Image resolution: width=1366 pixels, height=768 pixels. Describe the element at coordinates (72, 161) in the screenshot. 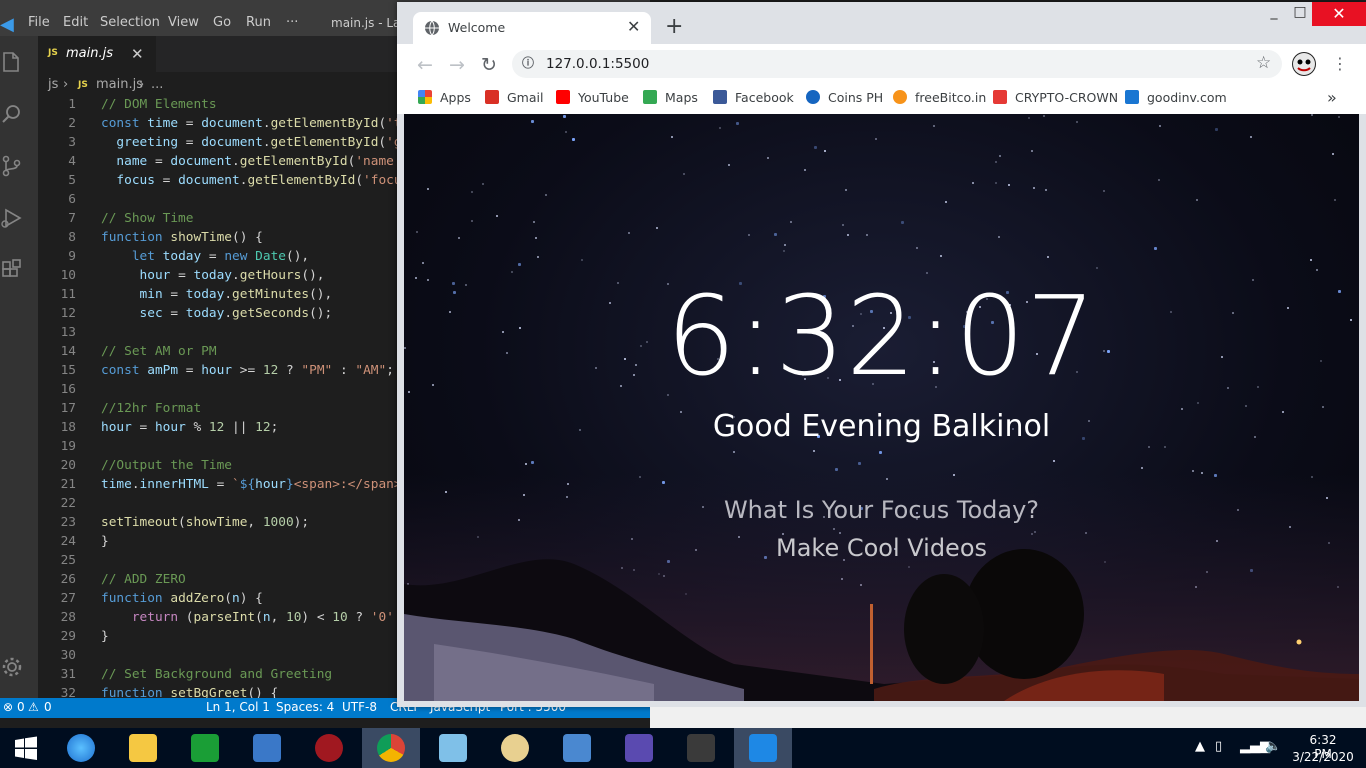

I see `line-number: 4` at that location.